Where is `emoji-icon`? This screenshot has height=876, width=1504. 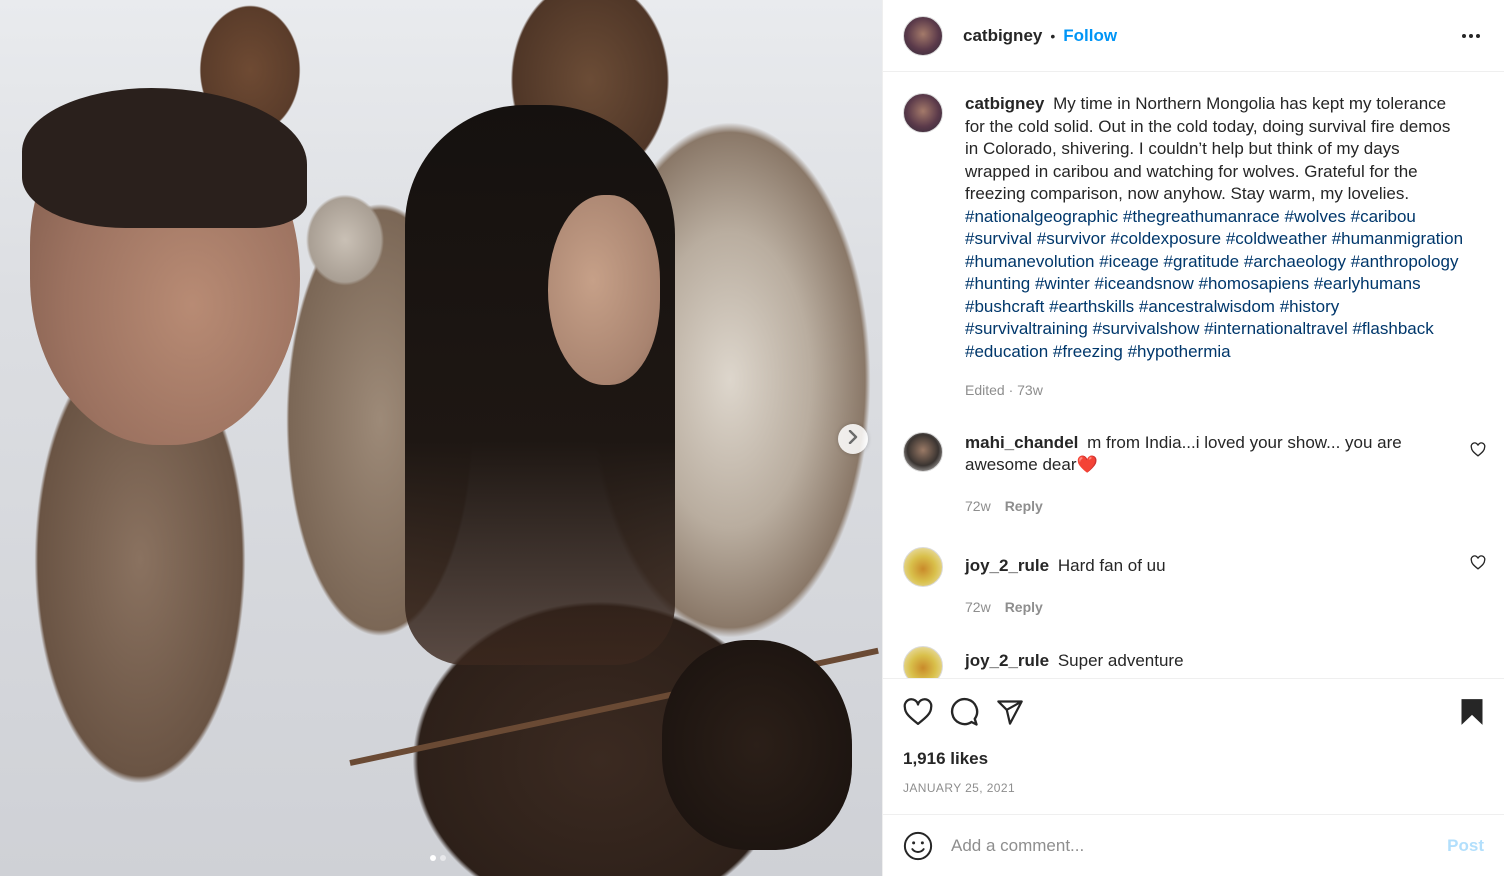 emoji-icon is located at coordinates (918, 846).